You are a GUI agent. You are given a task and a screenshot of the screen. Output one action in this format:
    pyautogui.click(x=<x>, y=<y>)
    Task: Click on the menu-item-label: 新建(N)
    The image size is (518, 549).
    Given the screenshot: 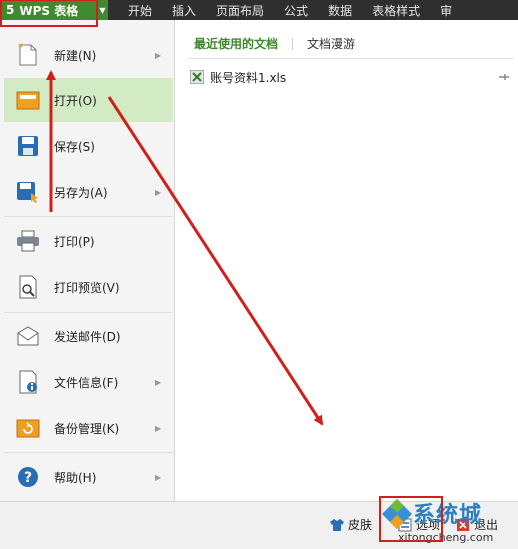 What is the action you would take?
    pyautogui.click(x=75, y=55)
    